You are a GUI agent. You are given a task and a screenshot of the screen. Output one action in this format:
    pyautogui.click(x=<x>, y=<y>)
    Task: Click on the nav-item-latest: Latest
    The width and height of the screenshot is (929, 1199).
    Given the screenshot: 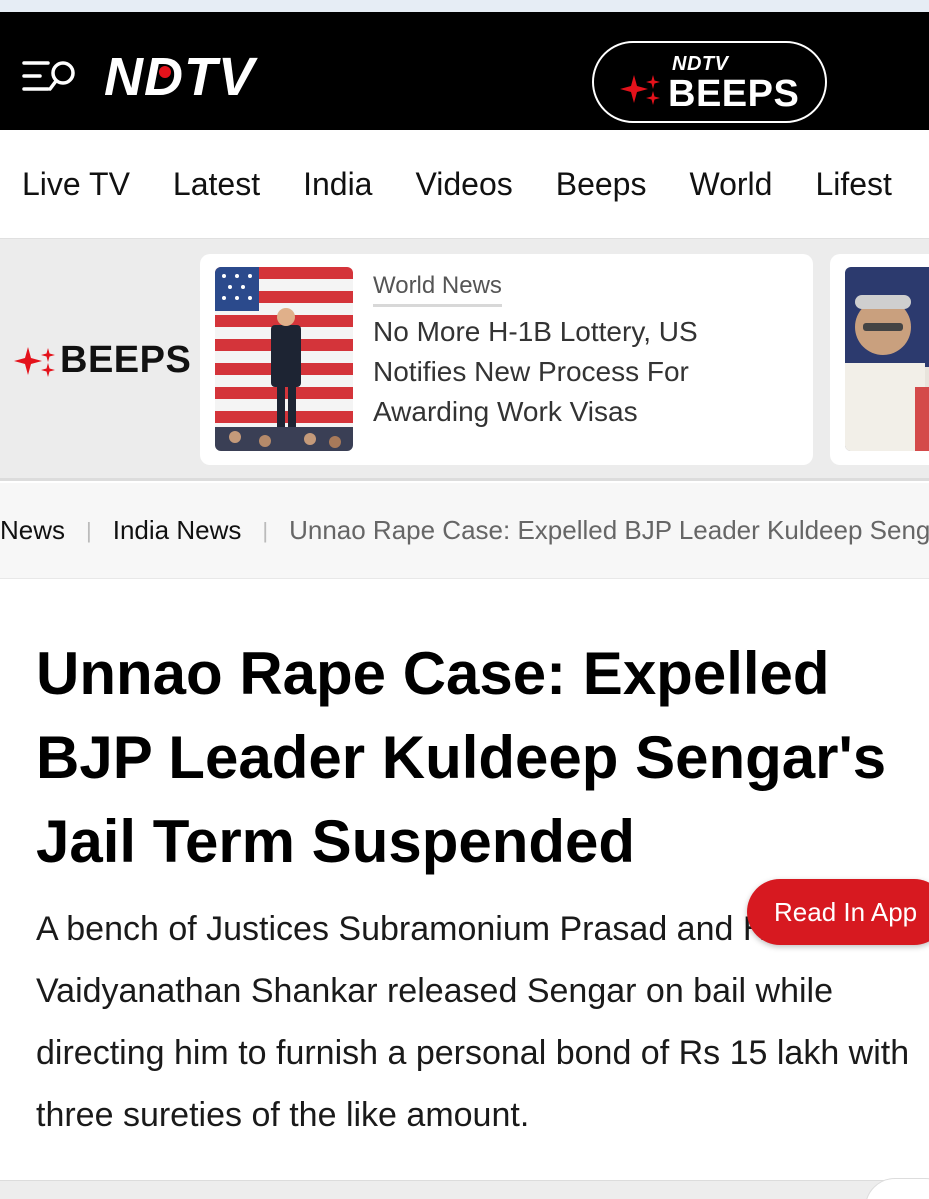 What is the action you would take?
    pyautogui.click(x=216, y=184)
    